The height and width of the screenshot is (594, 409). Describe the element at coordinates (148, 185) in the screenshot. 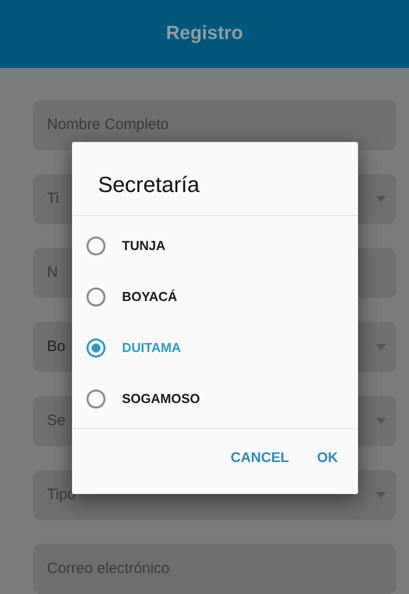

I see `dialog-title: Secretaría` at that location.